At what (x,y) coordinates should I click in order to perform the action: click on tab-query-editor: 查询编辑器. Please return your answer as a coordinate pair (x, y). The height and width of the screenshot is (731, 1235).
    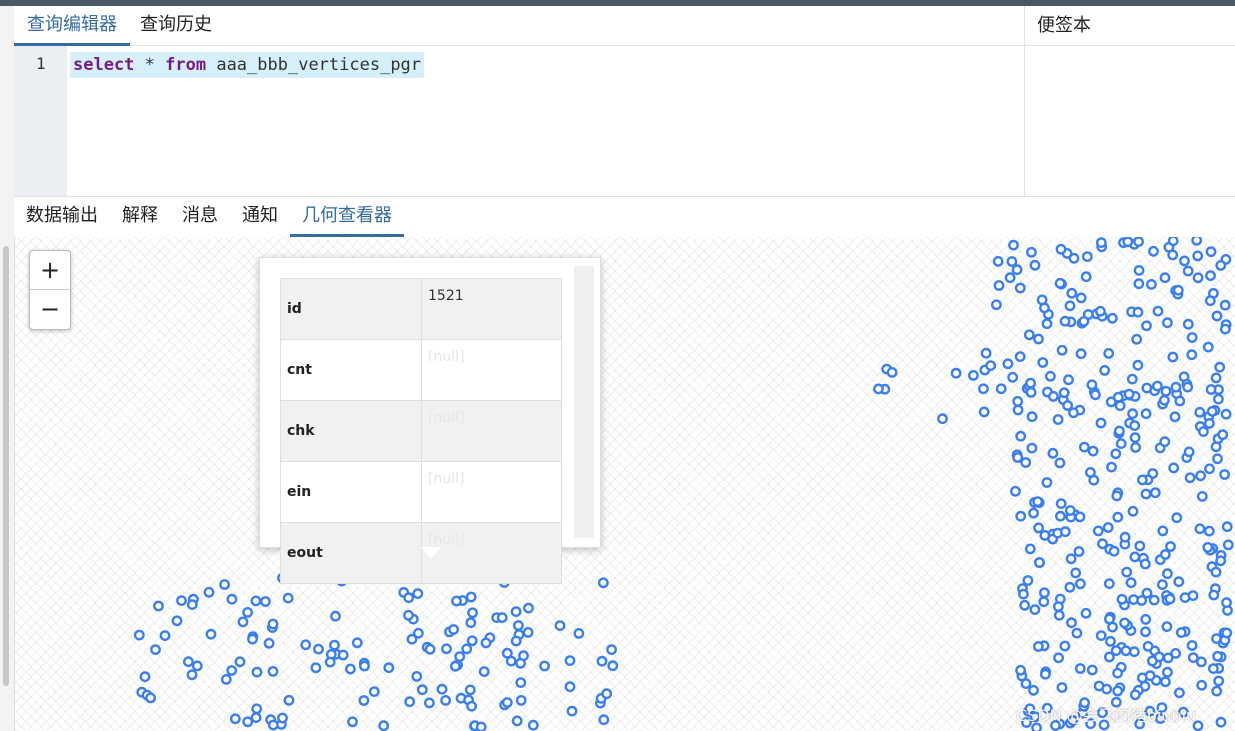
    Looking at the image, I should click on (72, 26).